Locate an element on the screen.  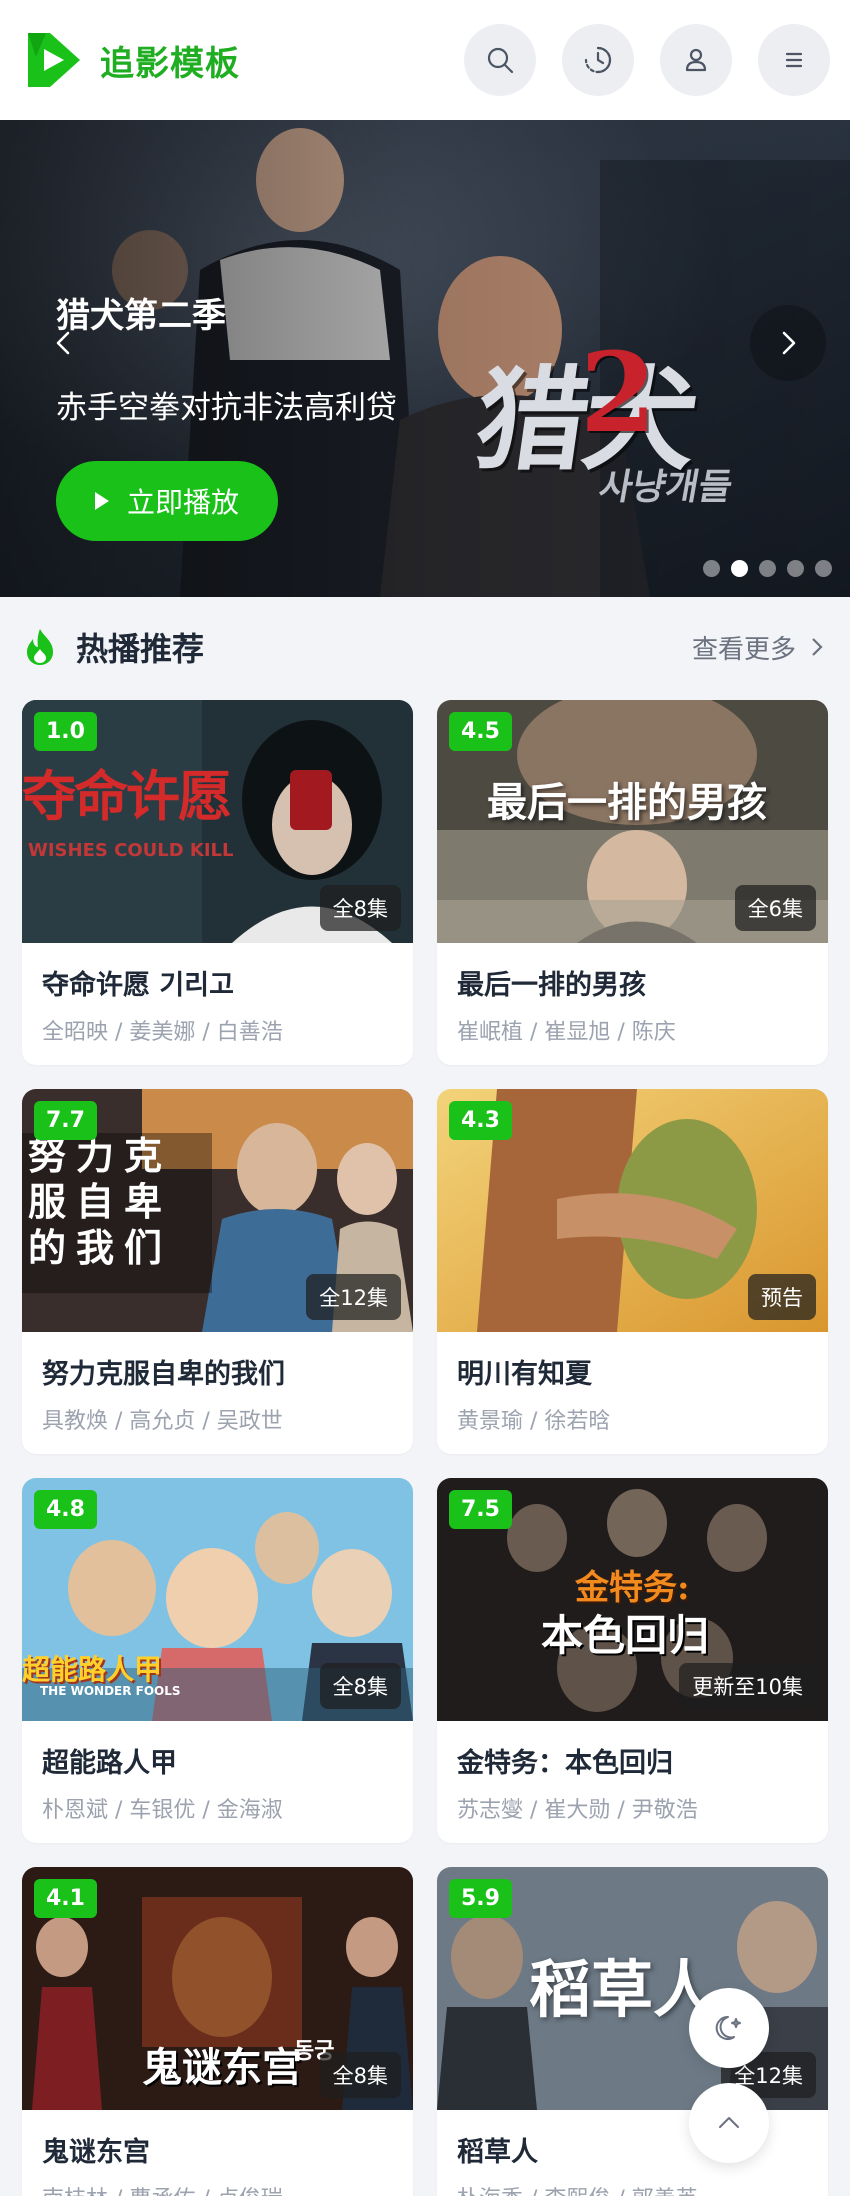
fire-icon is located at coordinates (40, 647).